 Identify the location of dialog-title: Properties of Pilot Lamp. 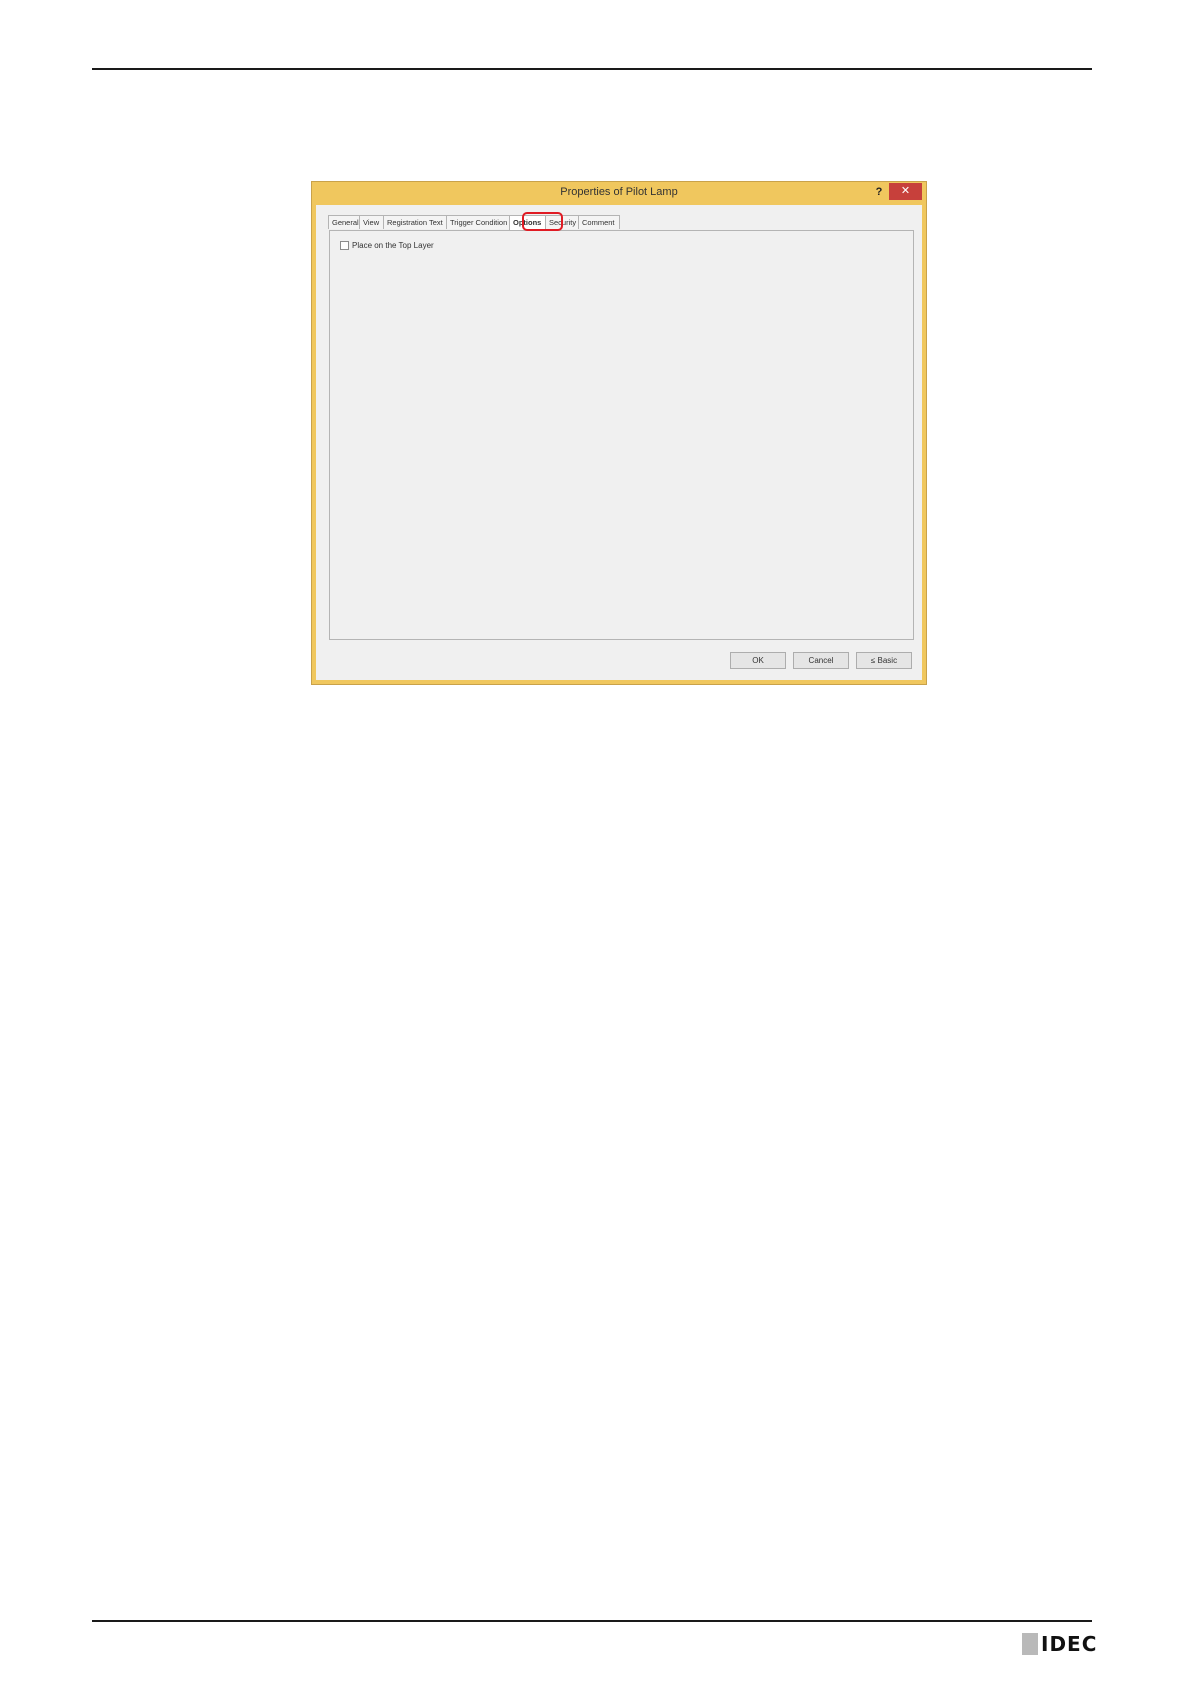
(619, 192).